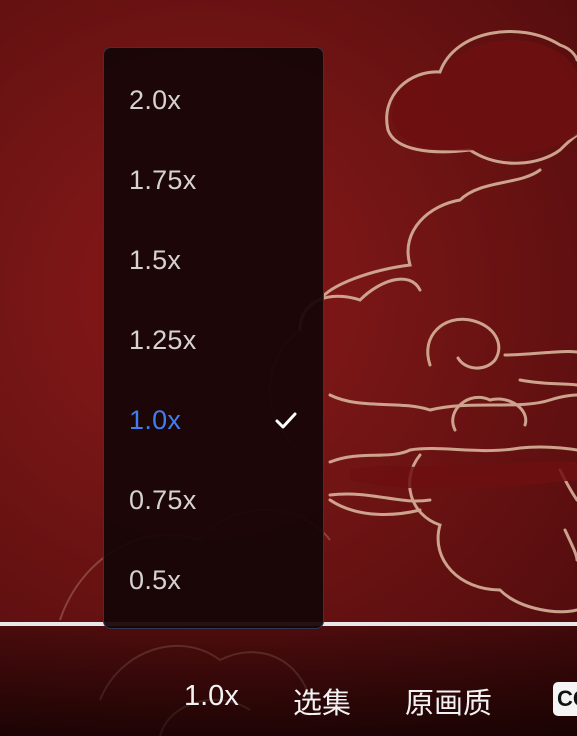  Describe the element at coordinates (213, 420) in the screenshot. I see `speed-option-1x-selected: 1.0x` at that location.